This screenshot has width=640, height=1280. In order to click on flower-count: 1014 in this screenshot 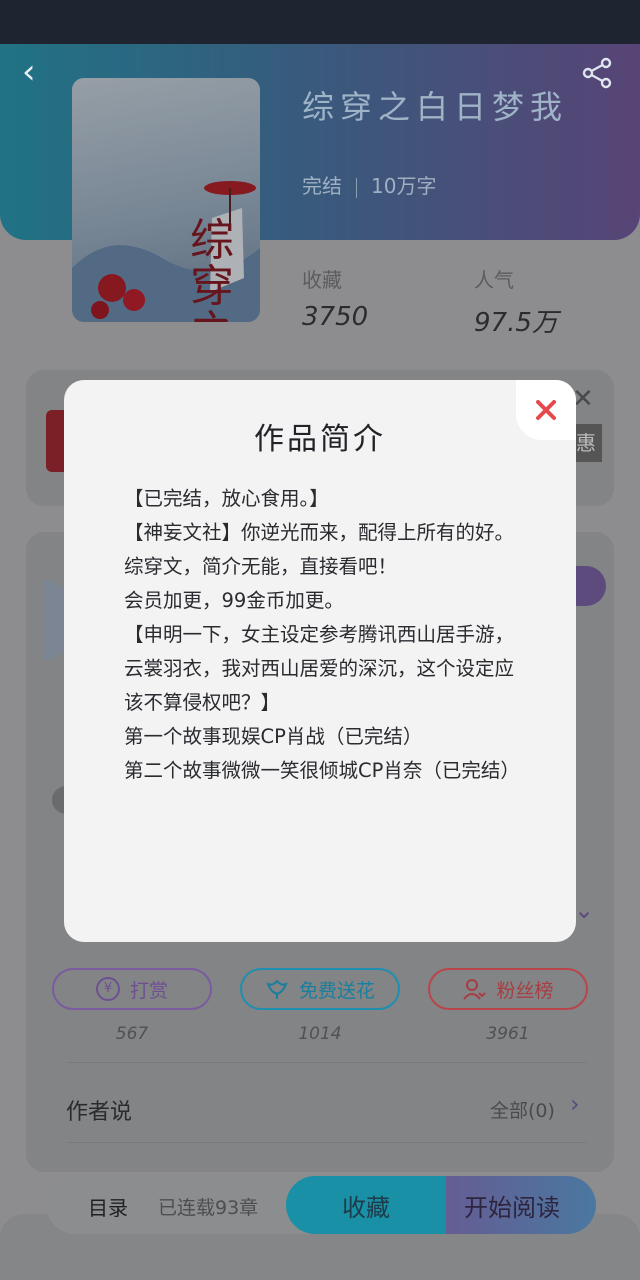, I will do `click(320, 1034)`.